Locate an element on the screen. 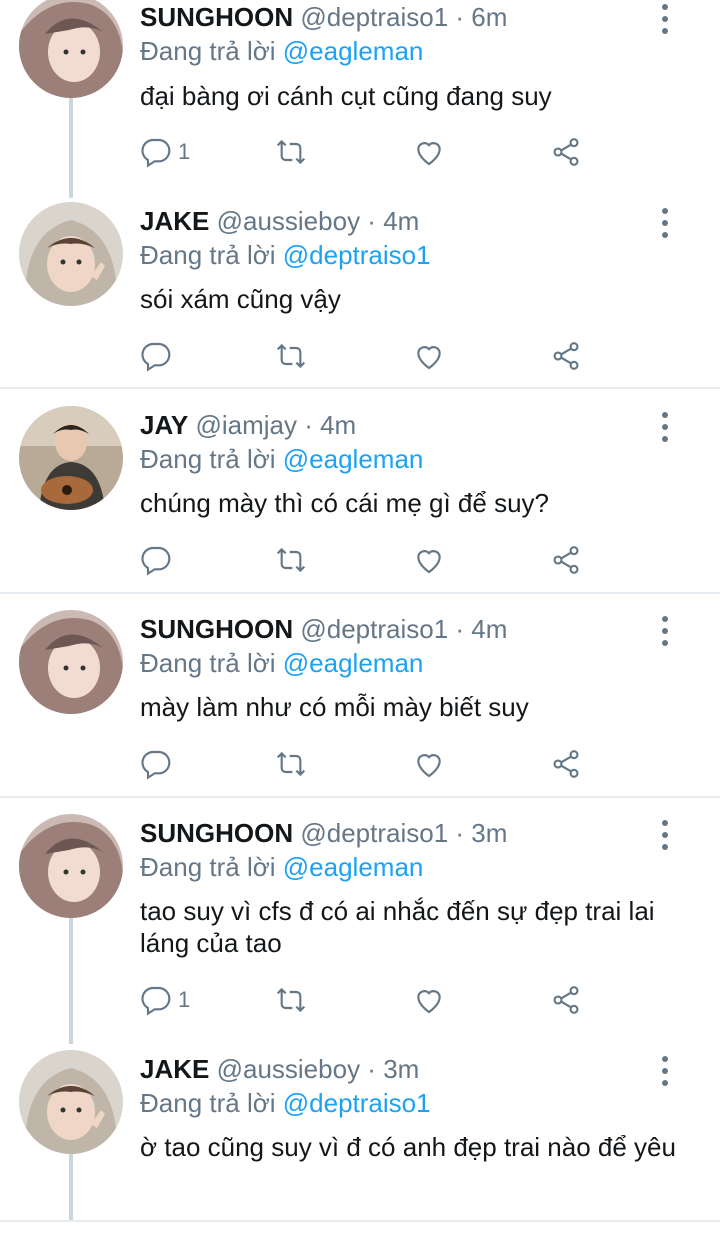 The height and width of the screenshot is (1235, 720). tweet-header: SUNGHOON @deptraiso1 · 4m is located at coordinates (323, 629).